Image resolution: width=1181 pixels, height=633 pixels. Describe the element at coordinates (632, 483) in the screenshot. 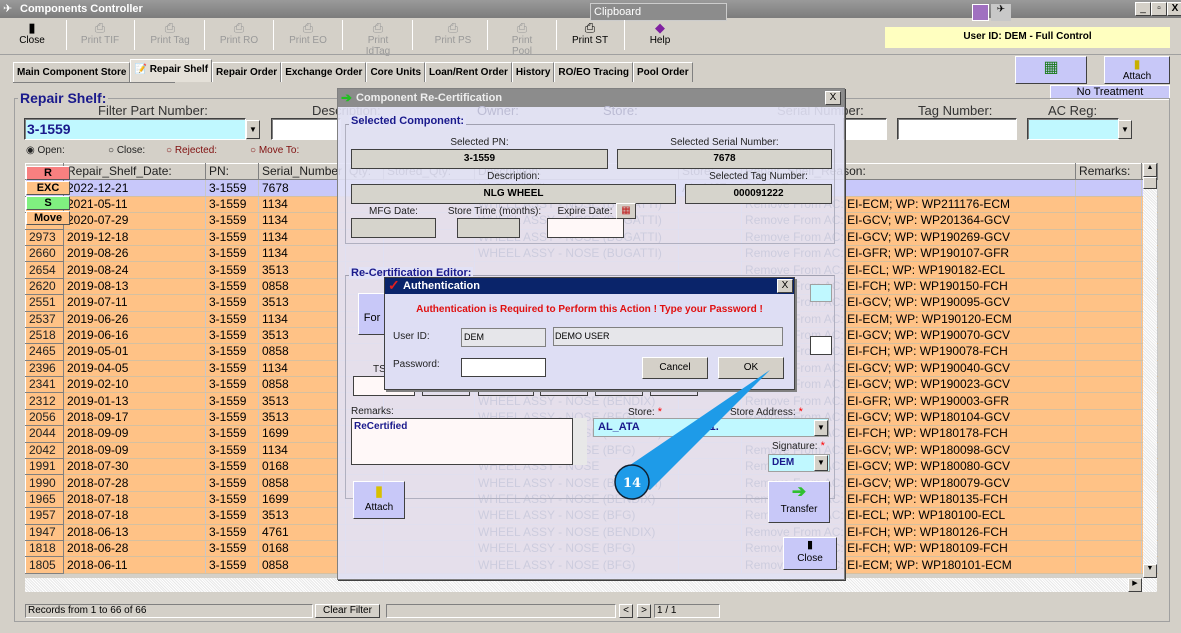

I see `callout-number: 14` at that location.